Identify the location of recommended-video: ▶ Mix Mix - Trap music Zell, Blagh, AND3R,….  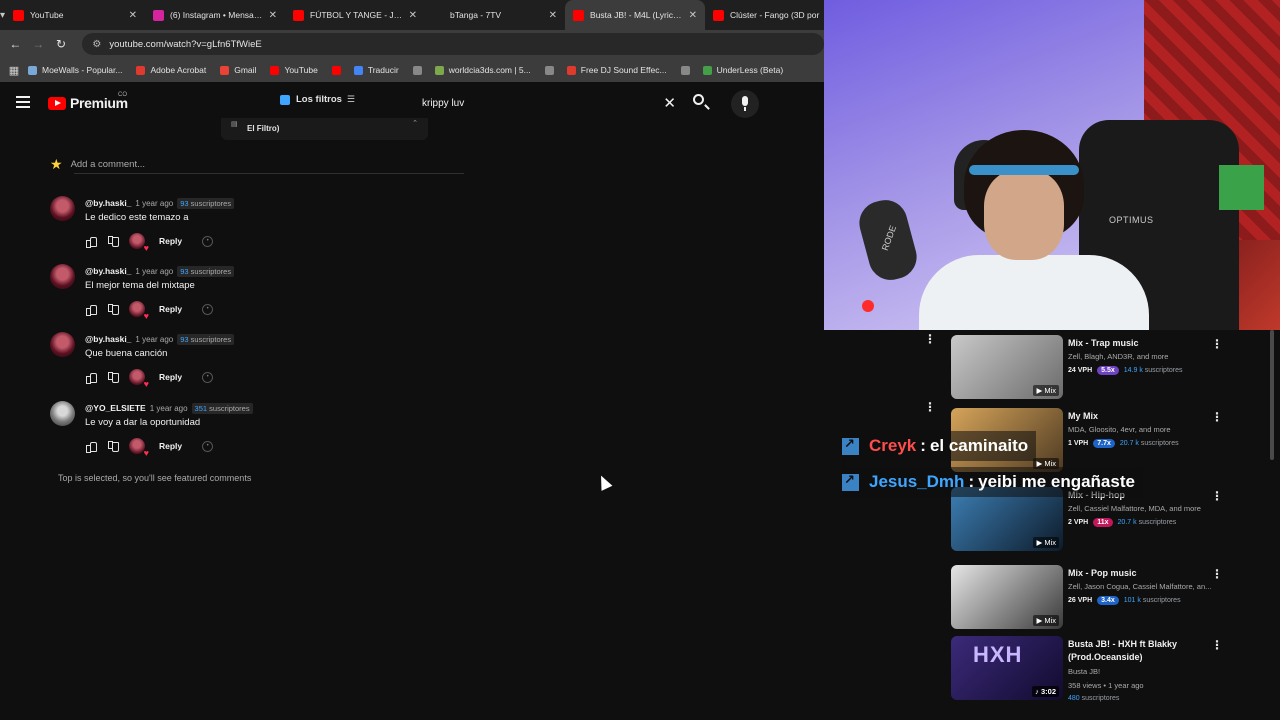
(1101, 371).